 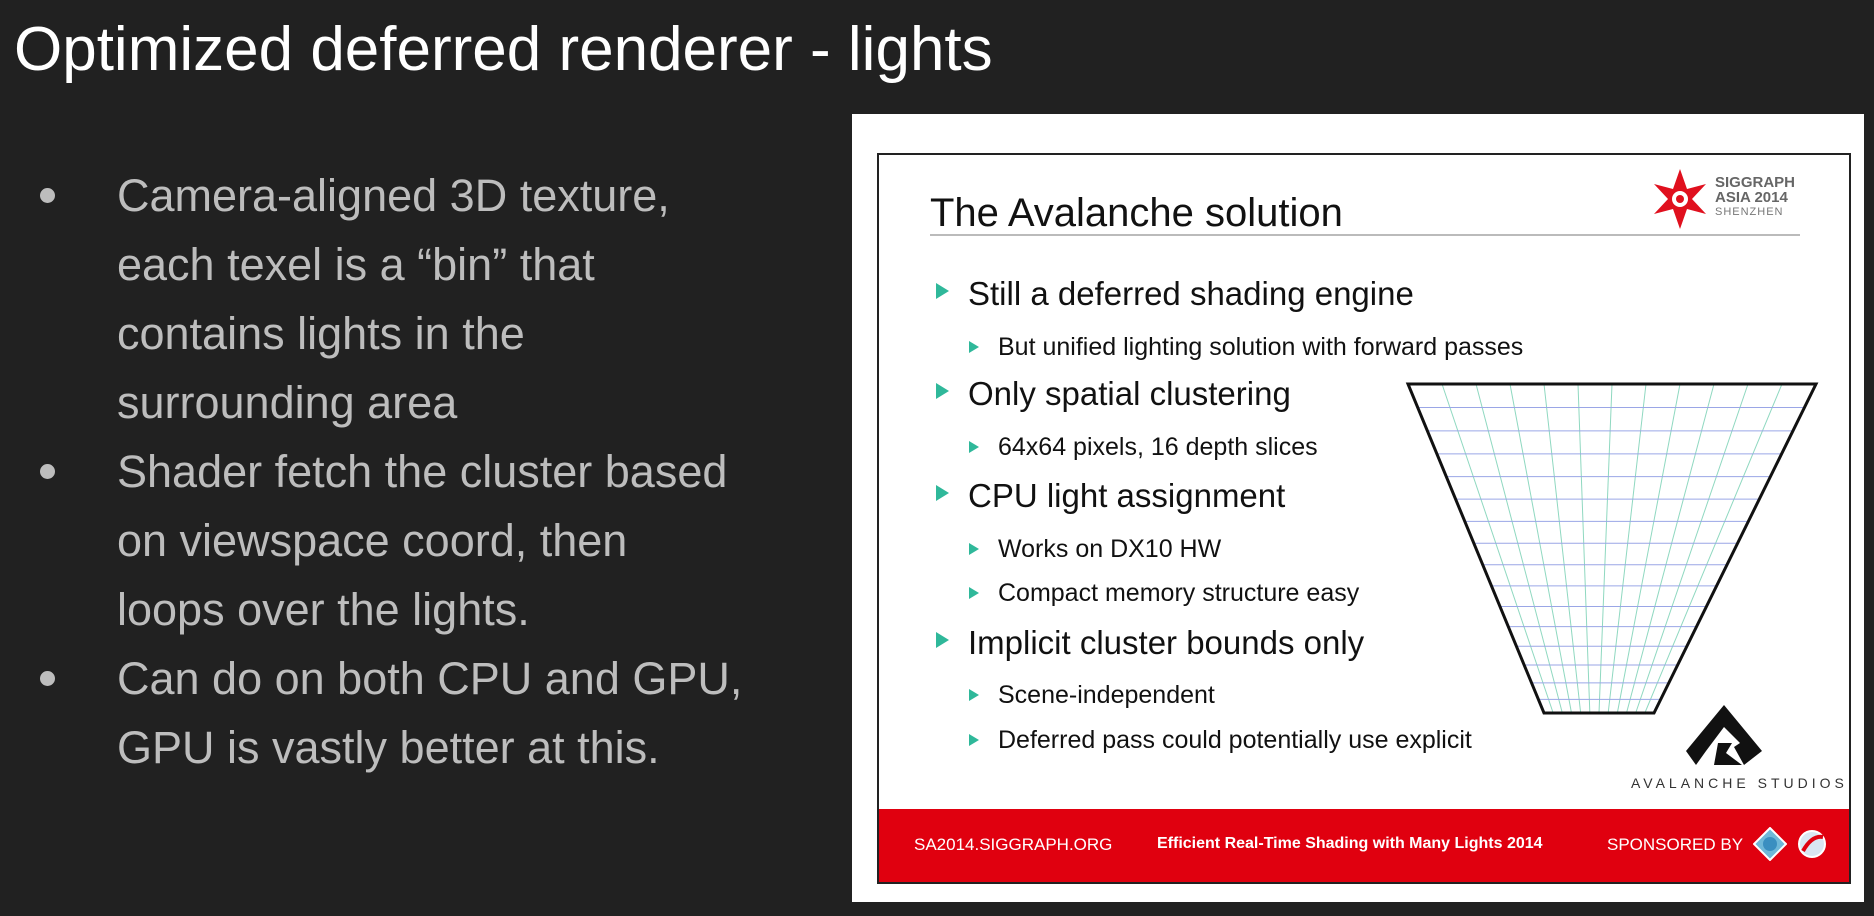 I want to click on frustum-grid-diagram, so click(x=1612, y=548).